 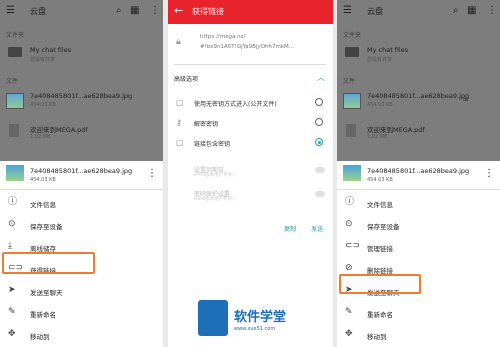 I want to click on section-label: 文件, so click(x=349, y=81).